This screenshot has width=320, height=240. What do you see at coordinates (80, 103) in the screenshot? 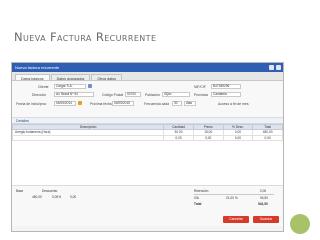
I see `calendar-icon` at bounding box center [80, 103].